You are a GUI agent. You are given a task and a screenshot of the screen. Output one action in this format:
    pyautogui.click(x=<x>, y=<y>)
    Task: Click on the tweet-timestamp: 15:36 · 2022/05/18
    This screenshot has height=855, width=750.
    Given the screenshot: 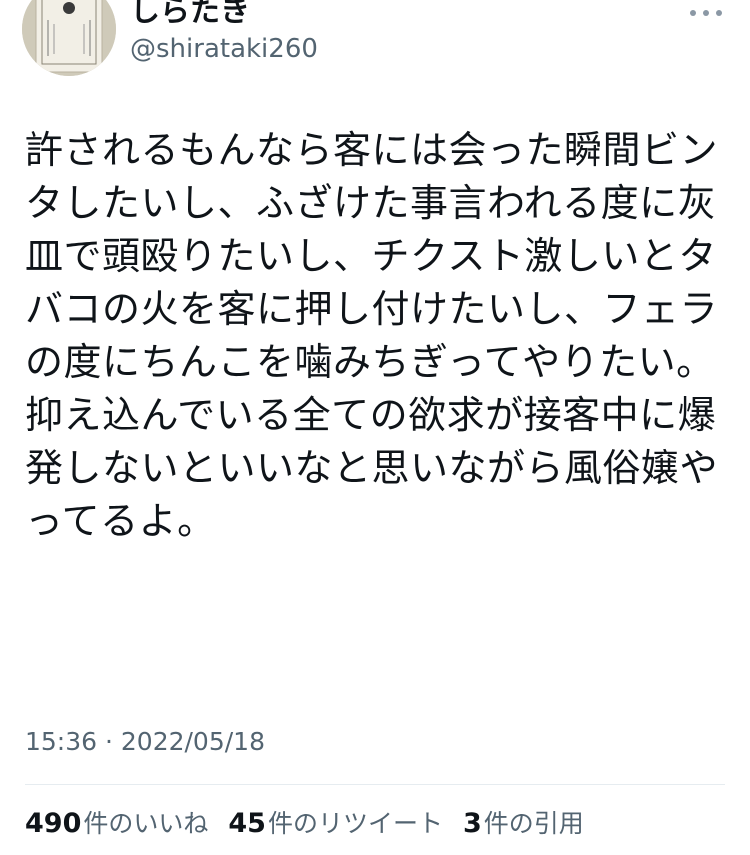 What is the action you would take?
    pyautogui.click(x=145, y=742)
    